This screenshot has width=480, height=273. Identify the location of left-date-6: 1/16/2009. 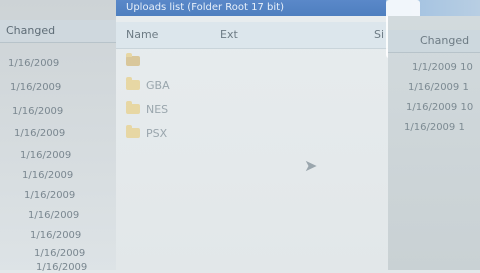
(48, 175).